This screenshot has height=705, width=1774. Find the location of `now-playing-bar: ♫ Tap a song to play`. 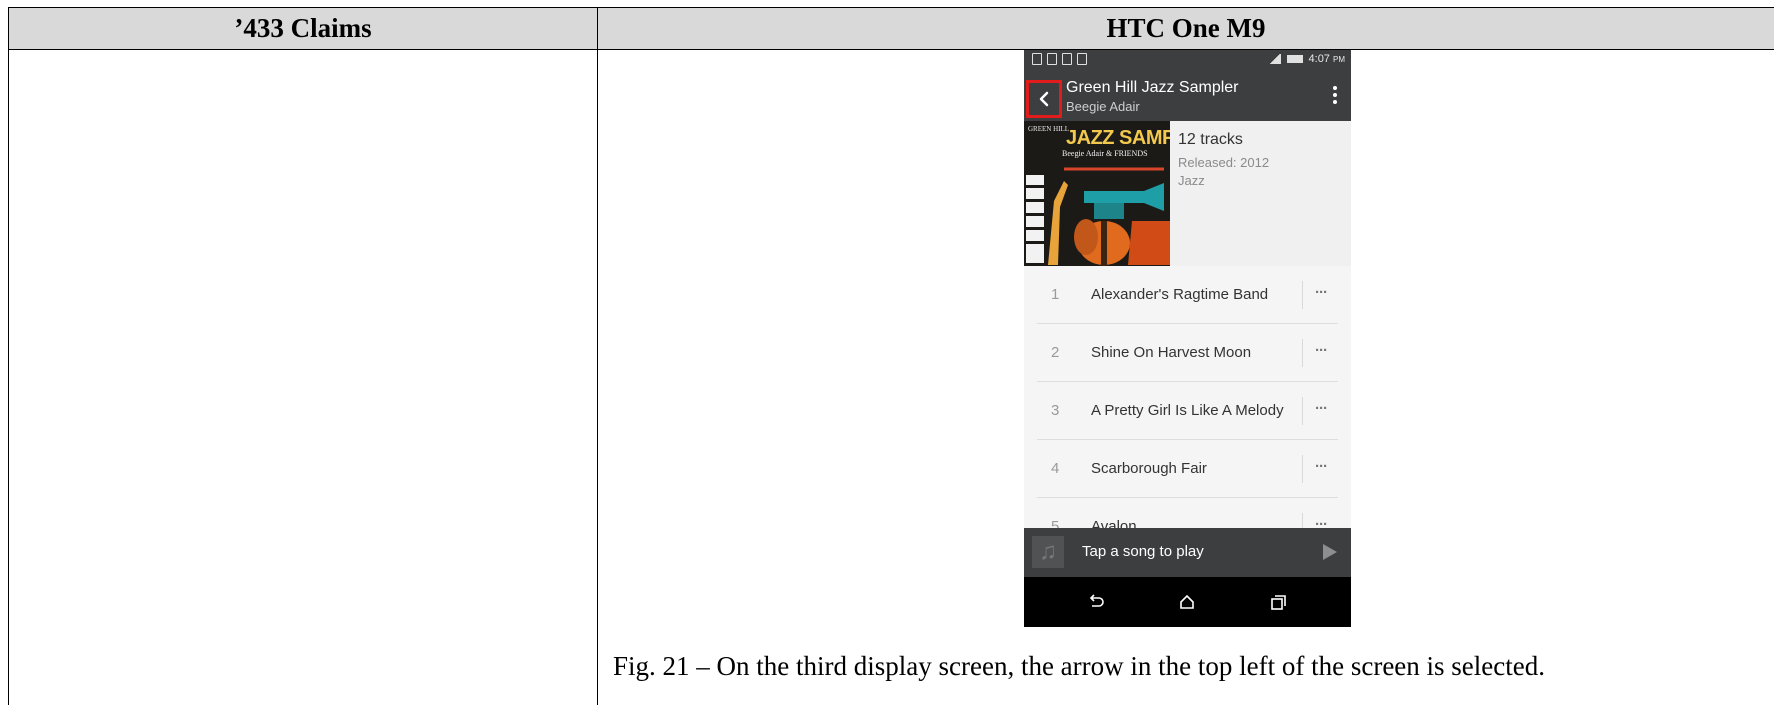

now-playing-bar: ♫ Tap a song to play is located at coordinates (1187, 552).